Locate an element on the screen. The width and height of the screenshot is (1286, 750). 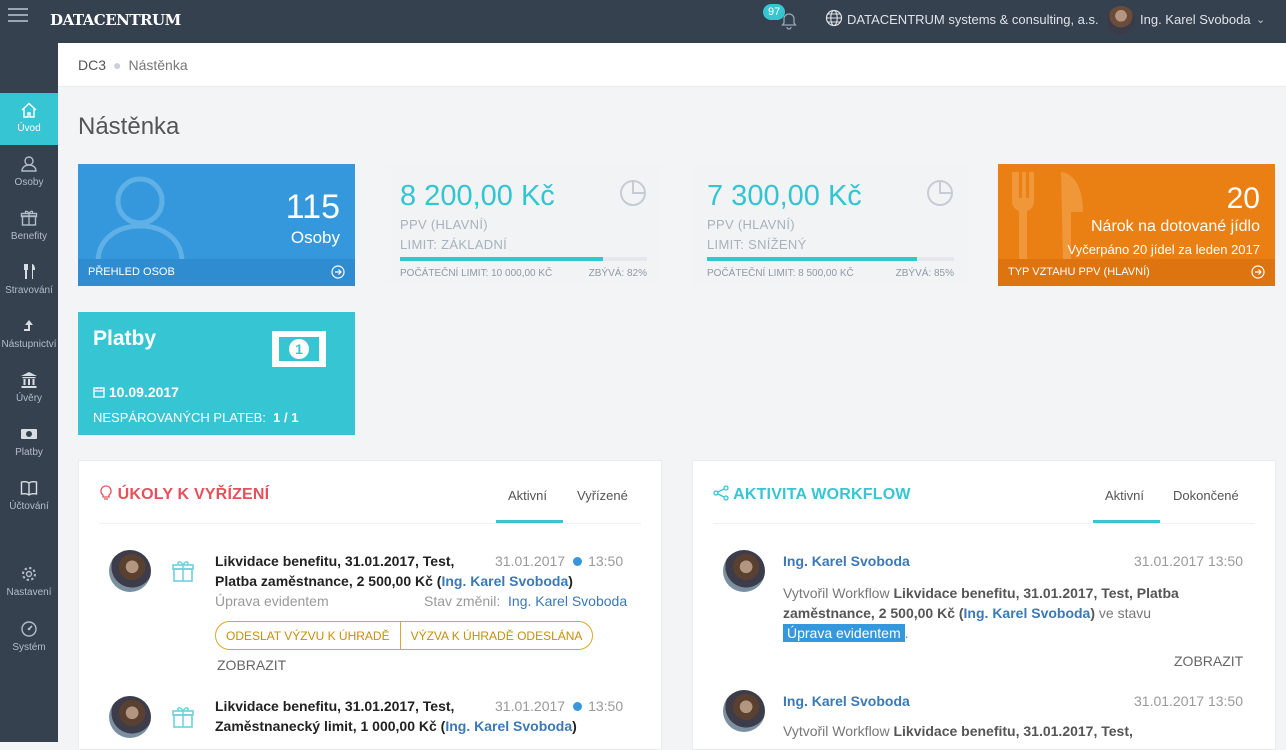
calendar-icon is located at coordinates (99, 392).